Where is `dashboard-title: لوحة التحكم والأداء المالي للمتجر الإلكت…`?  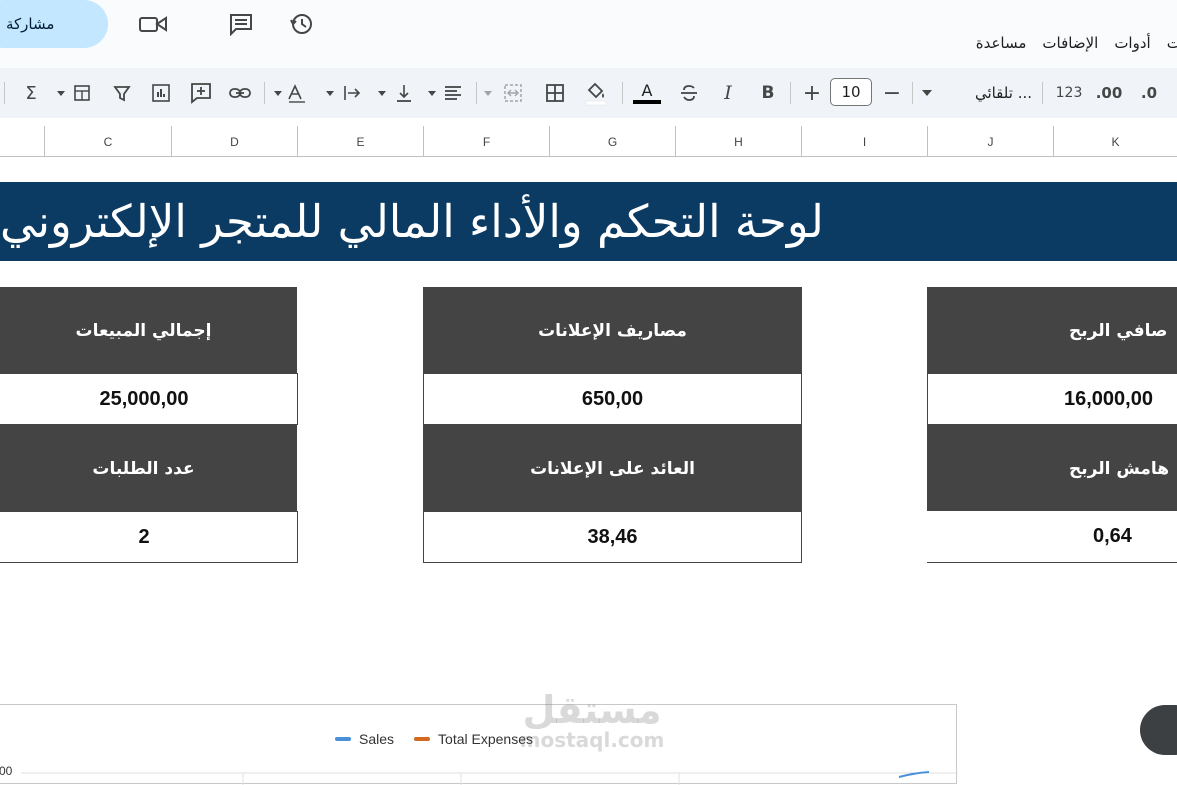 dashboard-title: لوحة التحكم والأداء المالي للمتجر الإلكت… is located at coordinates (412, 221).